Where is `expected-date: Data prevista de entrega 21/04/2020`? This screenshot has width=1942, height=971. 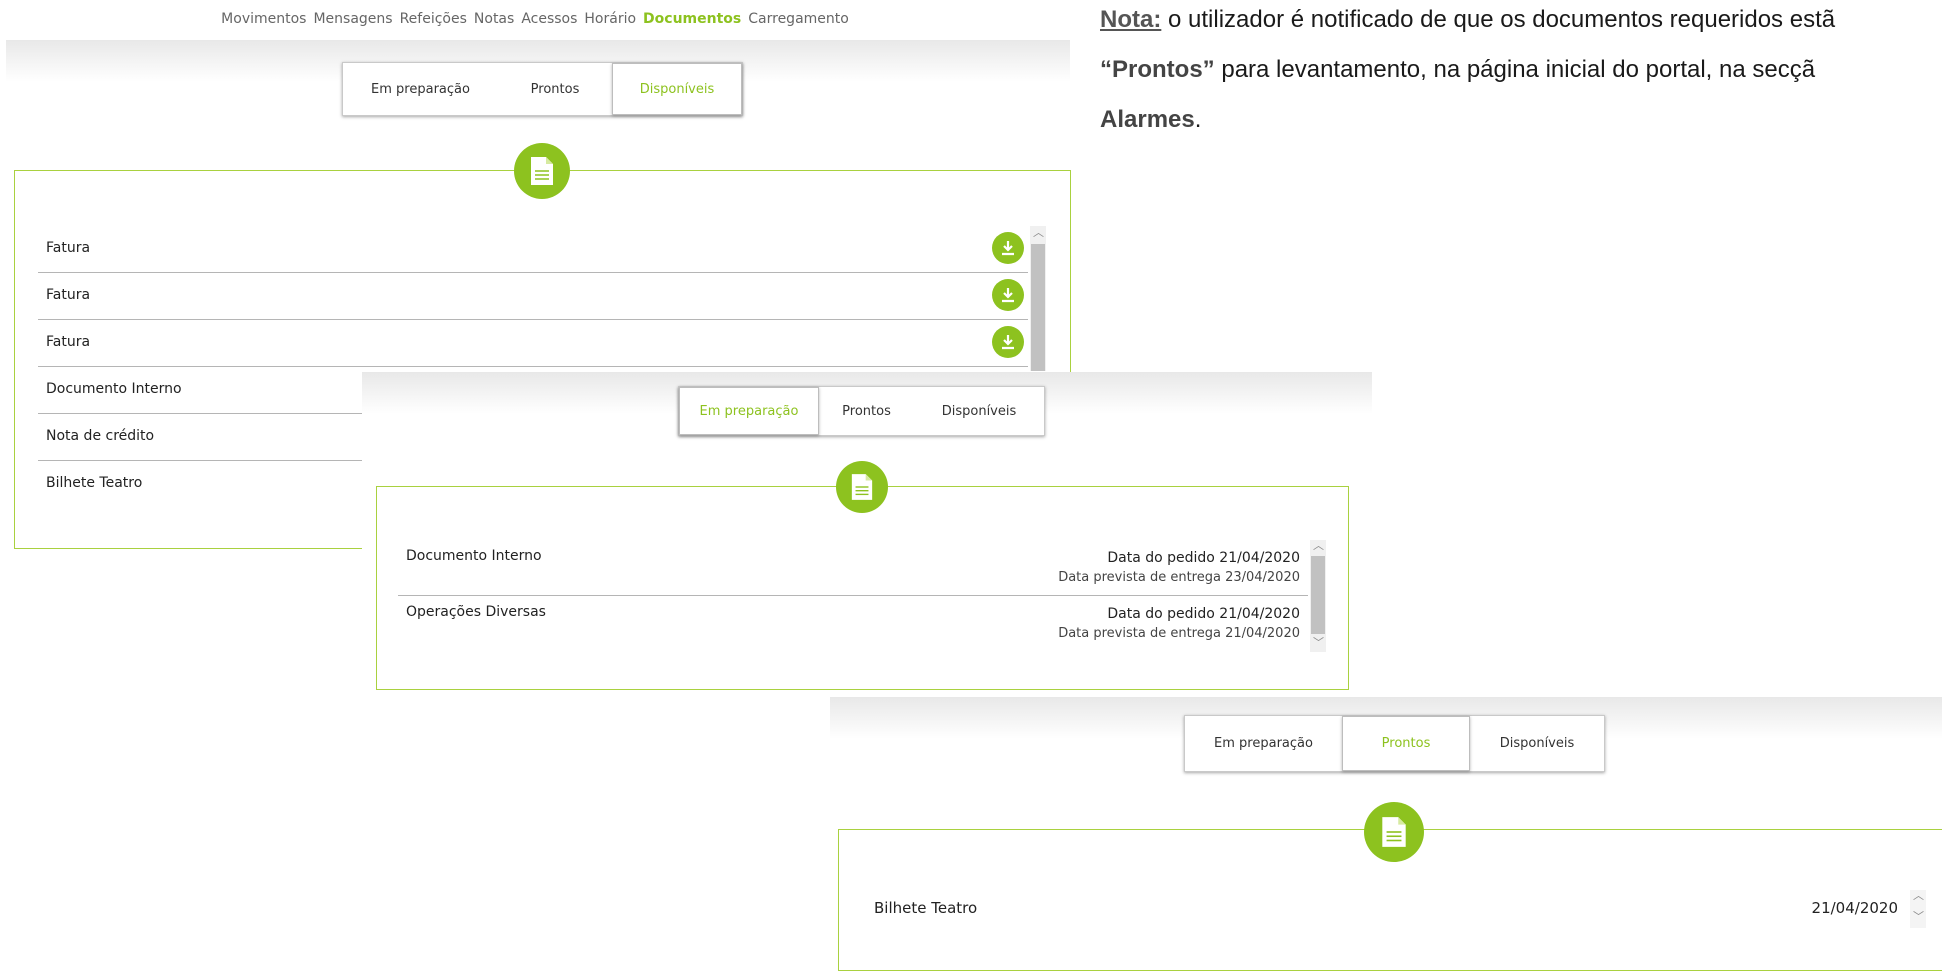 expected-date: Data prevista de entrega 21/04/2020 is located at coordinates (1179, 633).